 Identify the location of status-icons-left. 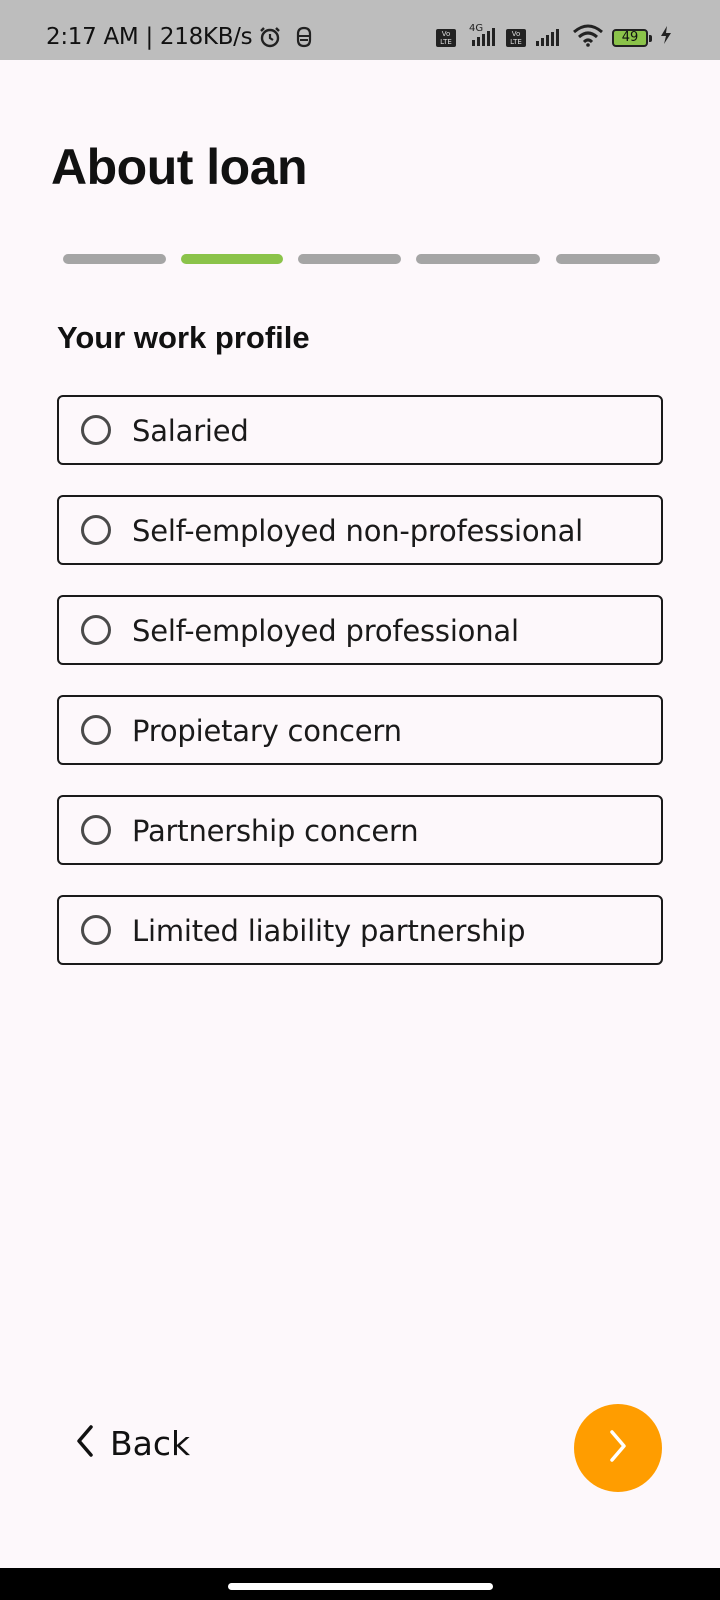
(286, 39).